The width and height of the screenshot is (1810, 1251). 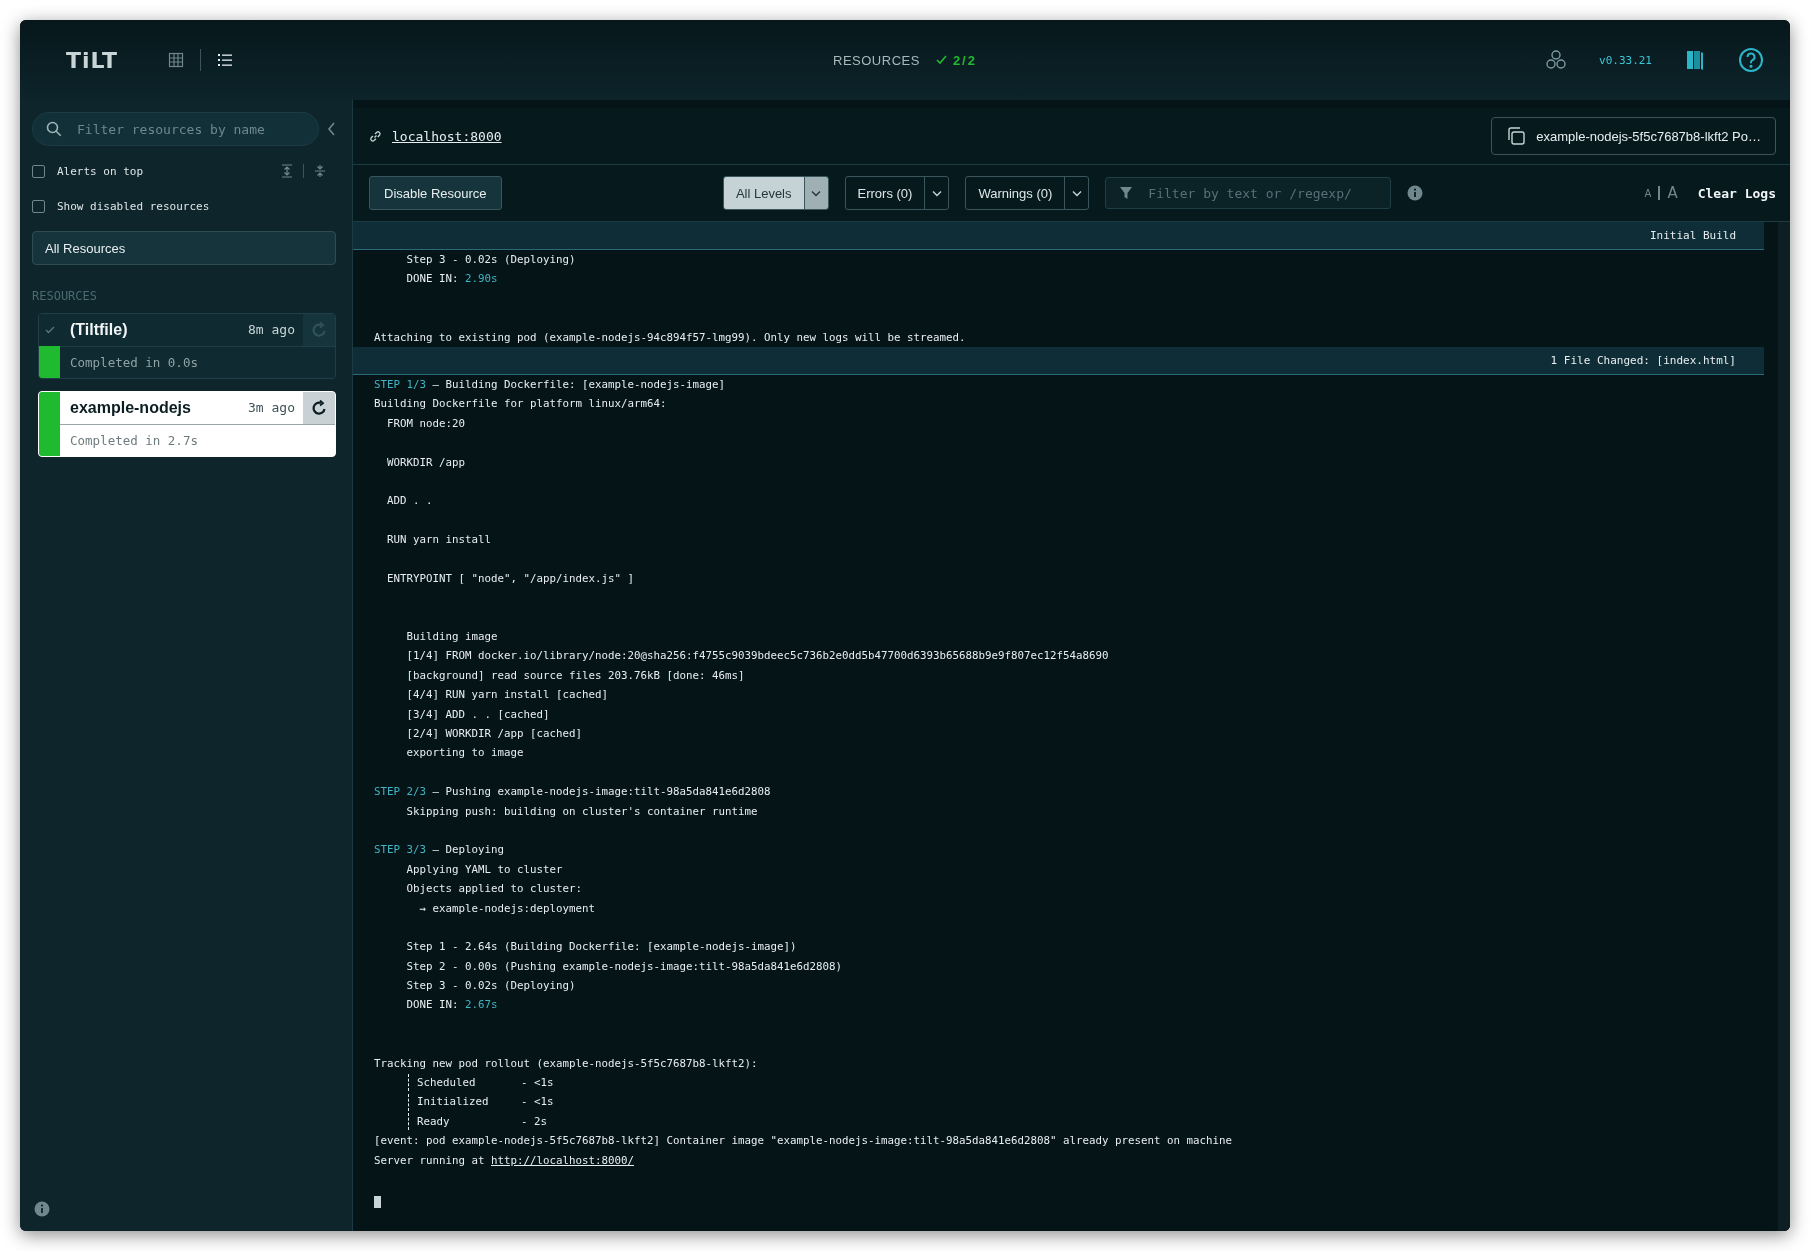 What do you see at coordinates (377, 1202) in the screenshot?
I see `log-cursor` at bounding box center [377, 1202].